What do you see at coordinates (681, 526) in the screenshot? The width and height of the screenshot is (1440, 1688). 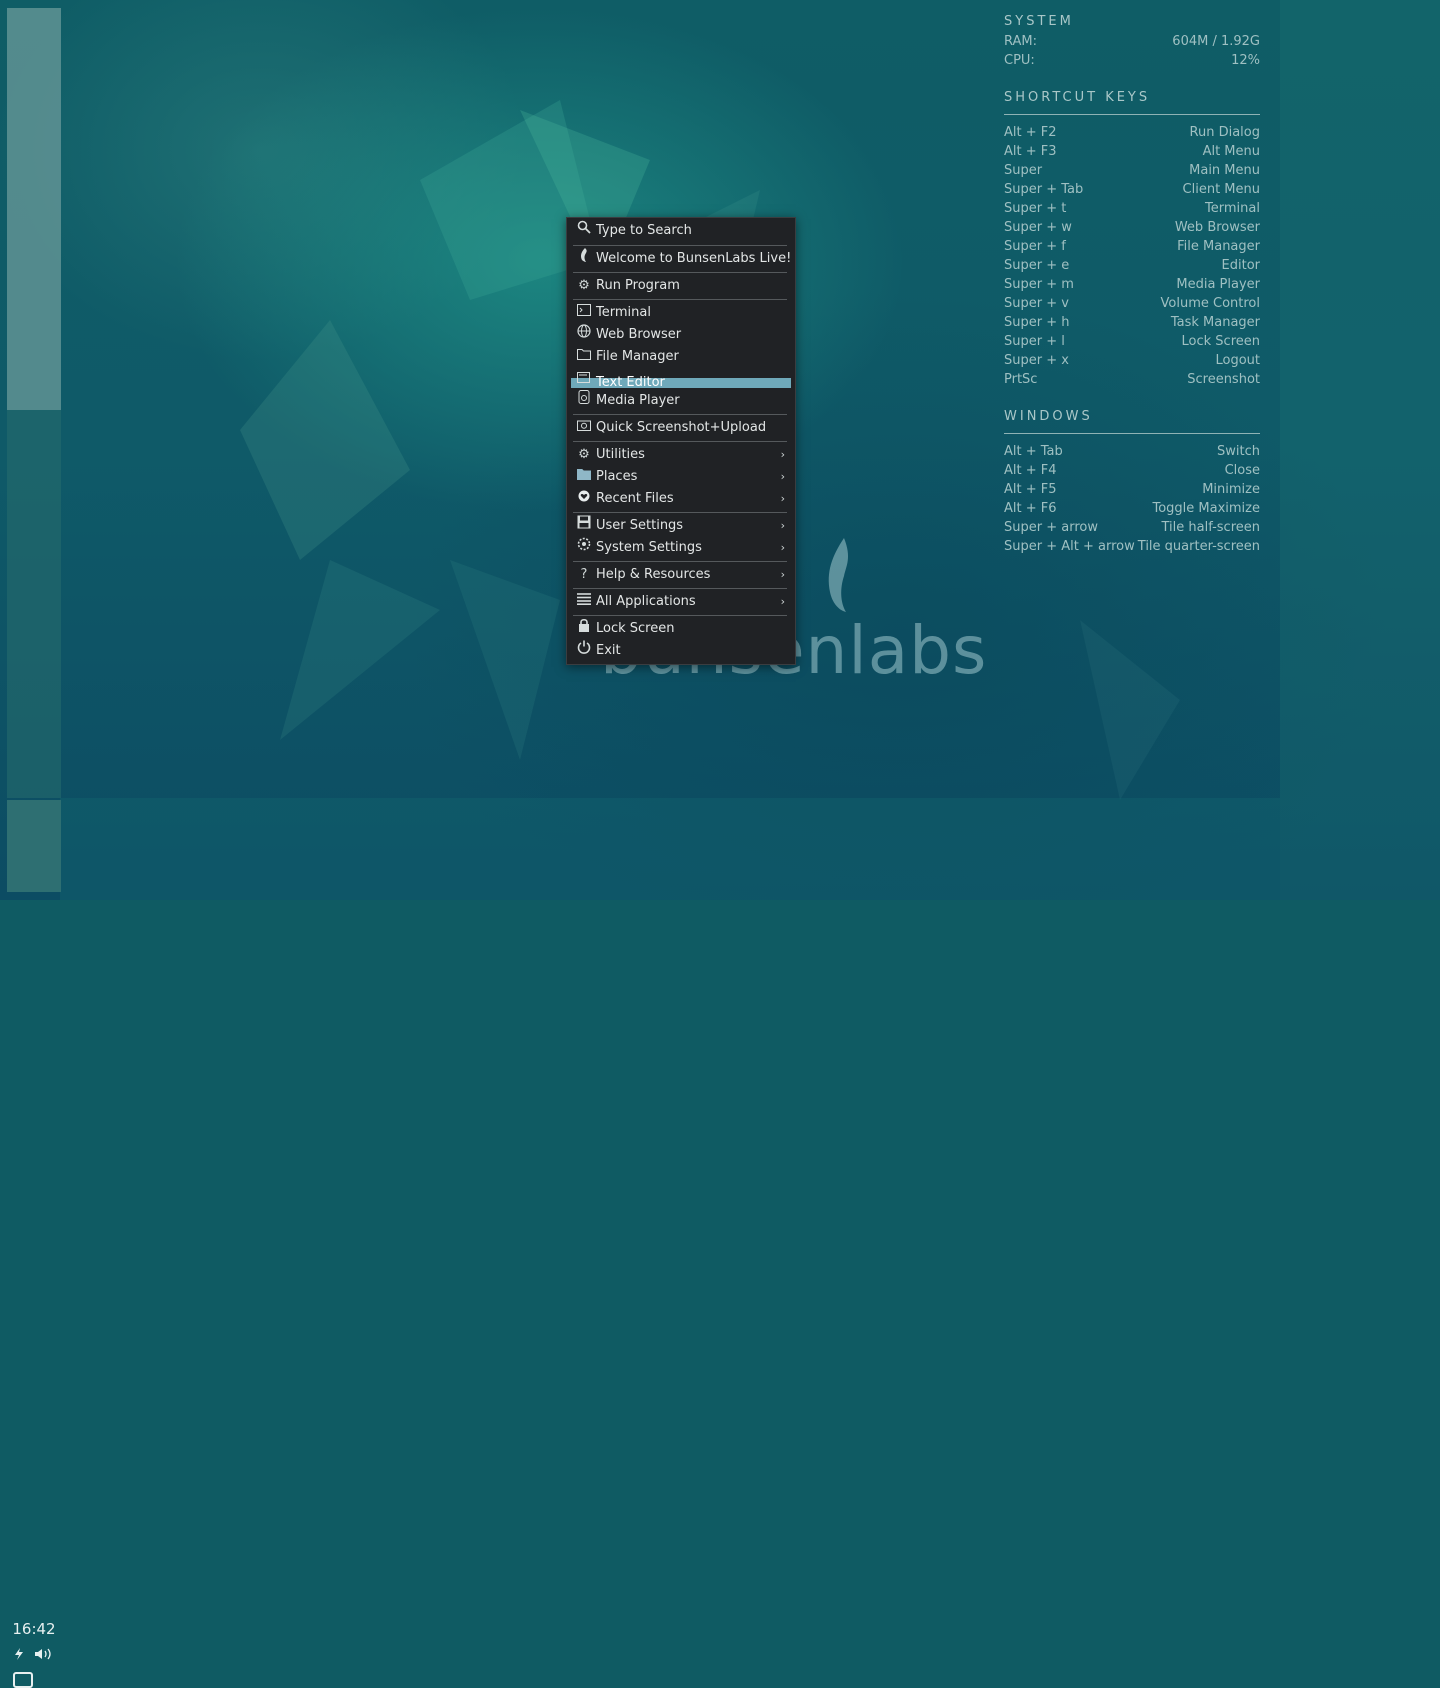 I see `menu-item-user-settings: User Settings ›` at bounding box center [681, 526].